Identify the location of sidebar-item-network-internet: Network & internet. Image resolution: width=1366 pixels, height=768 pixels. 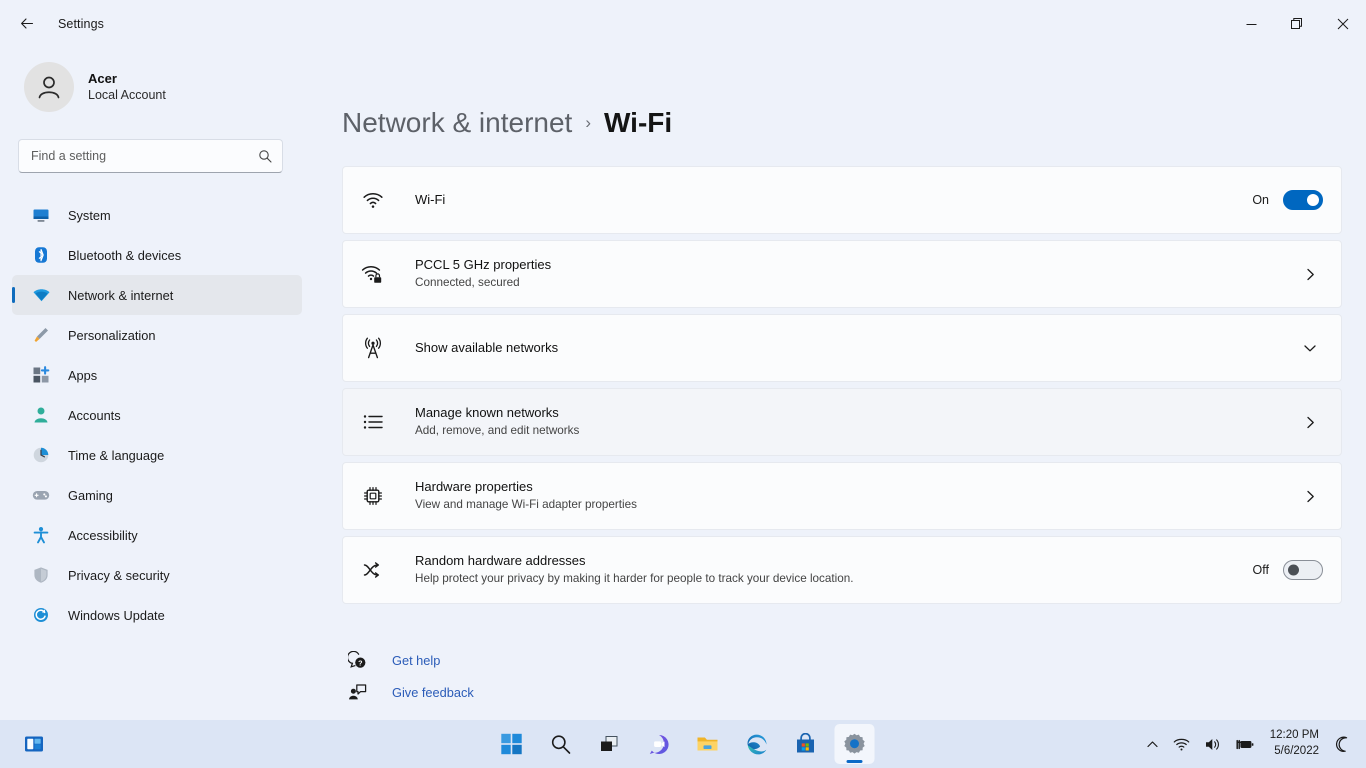
(157, 295).